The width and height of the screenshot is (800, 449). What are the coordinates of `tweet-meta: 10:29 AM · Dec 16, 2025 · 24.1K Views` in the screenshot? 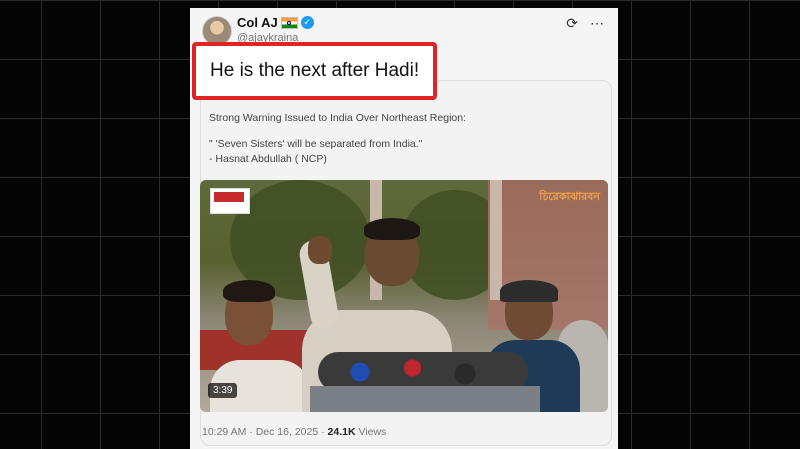 It's located at (294, 432).